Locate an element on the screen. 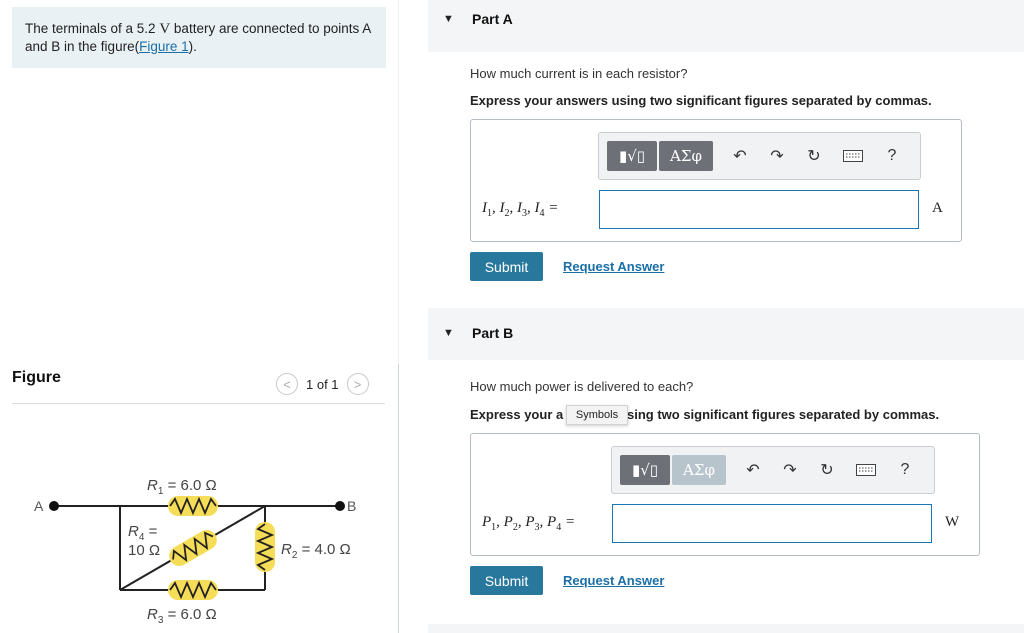 The height and width of the screenshot is (633, 1024). part-a-unit: A is located at coordinates (937, 208).